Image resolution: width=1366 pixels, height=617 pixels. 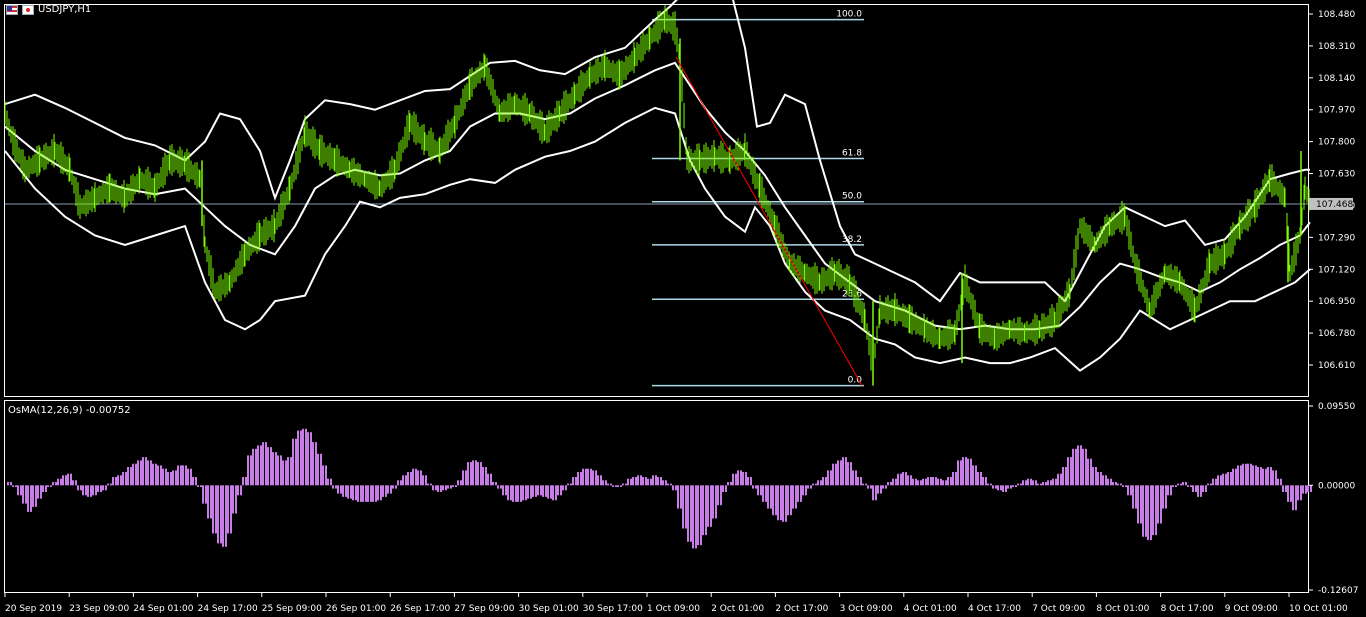 What do you see at coordinates (99, 609) in the screenshot?
I see `time-tick-label: 23 Sep 09:00` at bounding box center [99, 609].